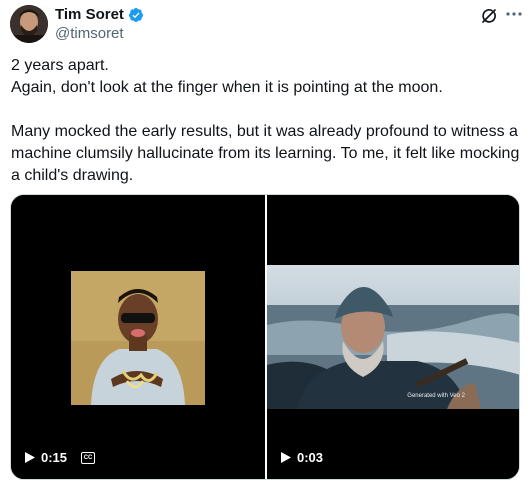  I want to click on video-controls-right: 0:03, so click(302, 457).